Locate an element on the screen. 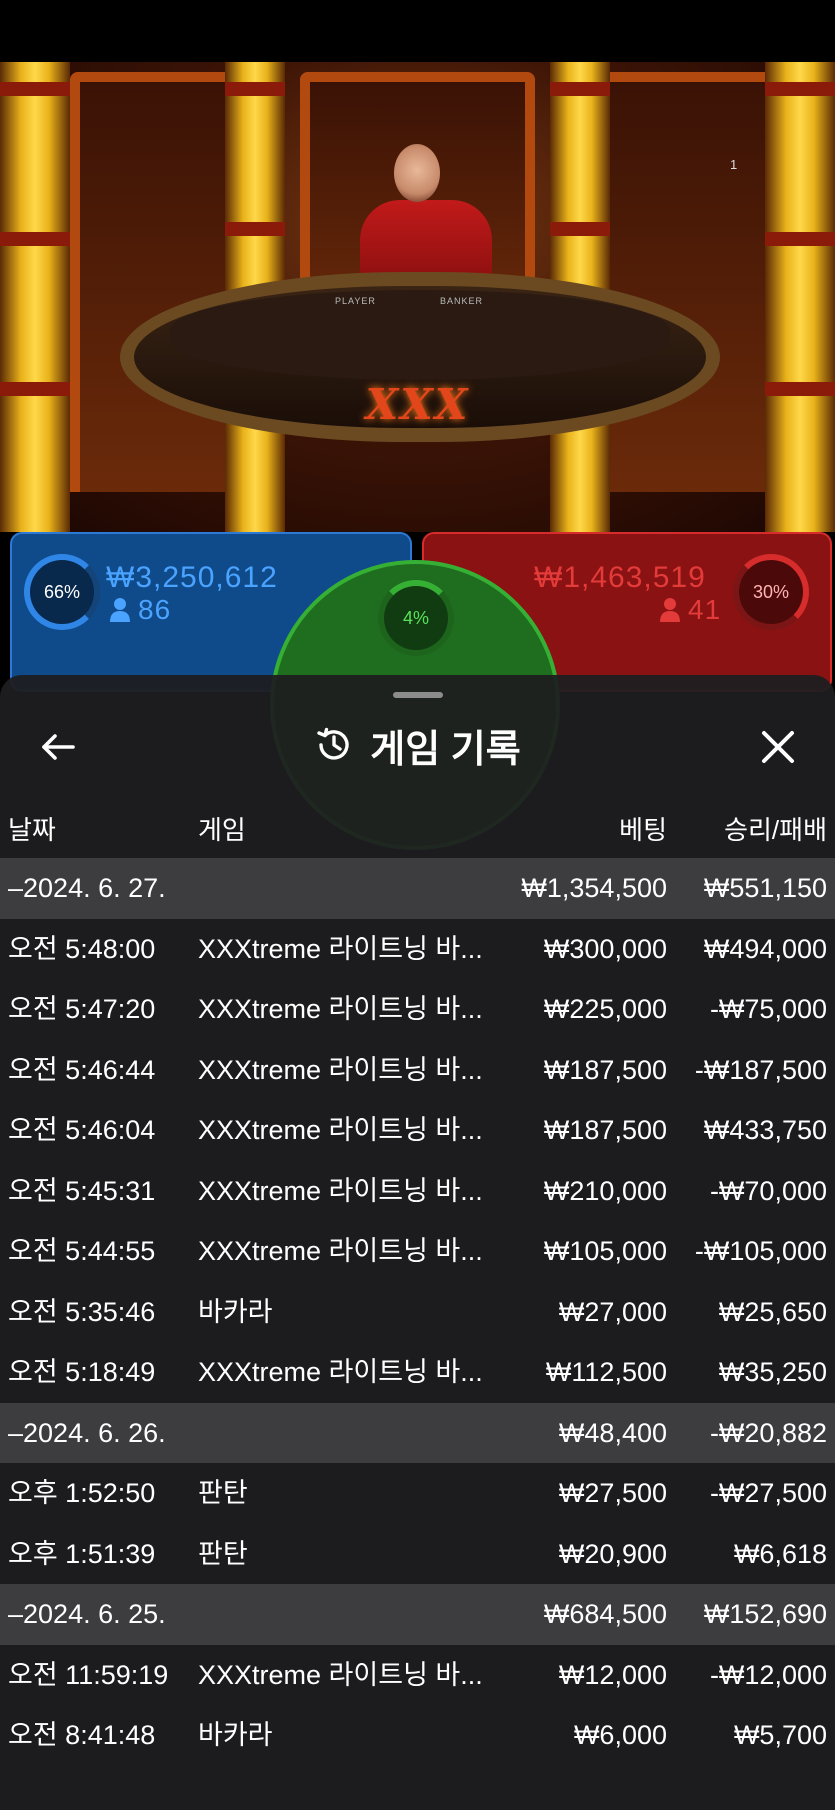 This screenshot has width=835, height=1810. group-total-result: ₩152,690 is located at coordinates (765, 1614).